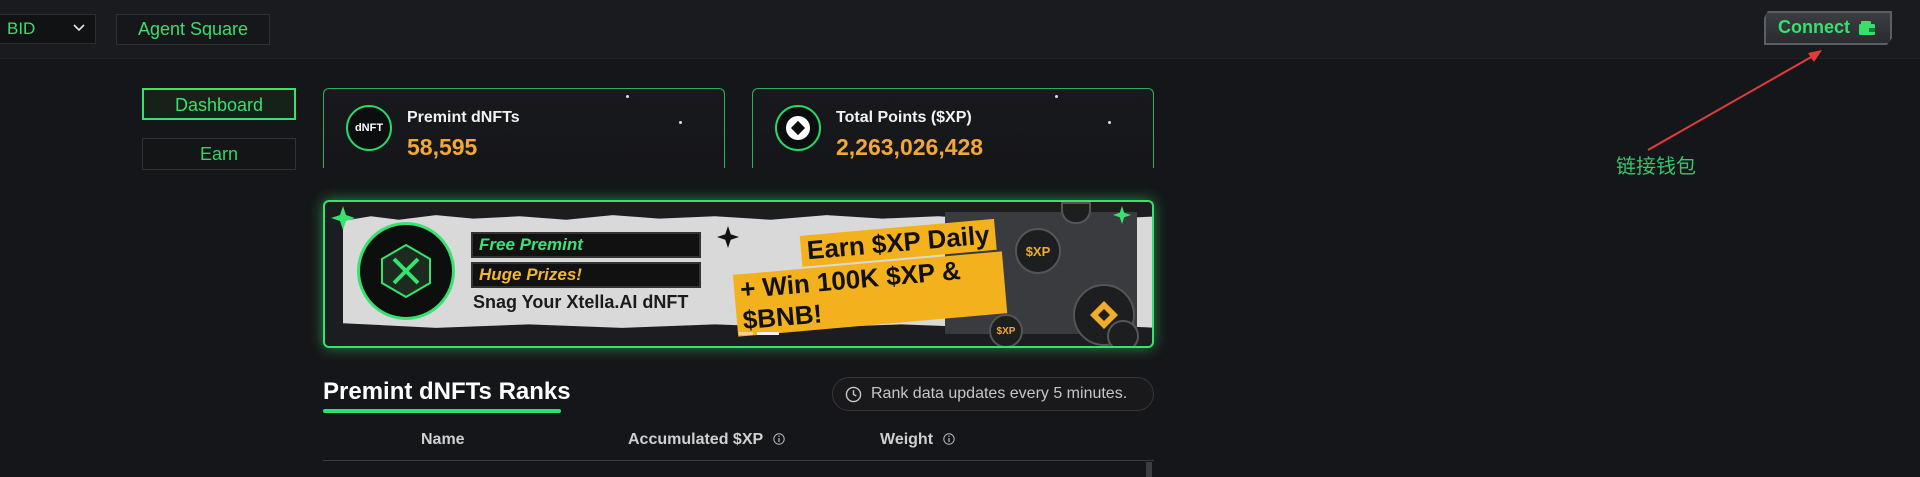 This screenshot has width=1920, height=477. What do you see at coordinates (219, 154) in the screenshot?
I see `sidebar-item-earn: Earn` at bounding box center [219, 154].